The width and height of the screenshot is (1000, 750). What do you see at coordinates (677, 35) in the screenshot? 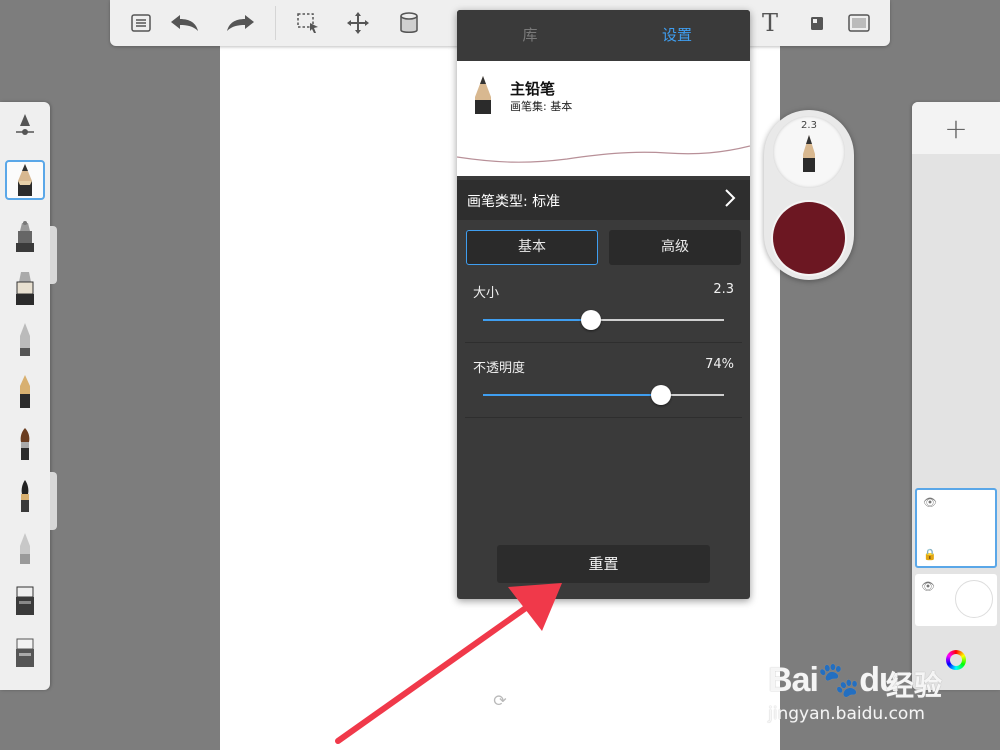
I see `tab-settings: 设置` at bounding box center [677, 35].